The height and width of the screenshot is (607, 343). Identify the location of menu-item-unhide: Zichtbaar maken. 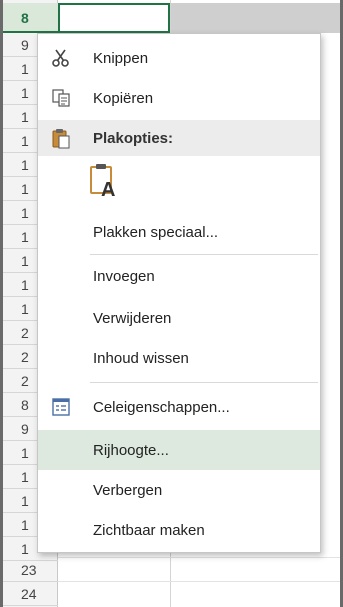
(179, 530).